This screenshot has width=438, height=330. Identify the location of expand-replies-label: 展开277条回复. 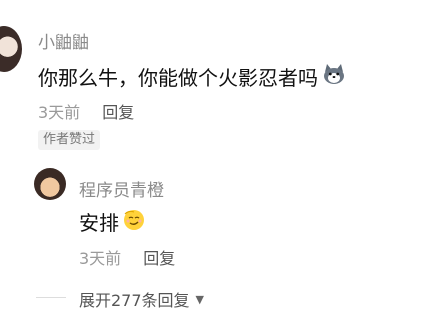
(134, 300).